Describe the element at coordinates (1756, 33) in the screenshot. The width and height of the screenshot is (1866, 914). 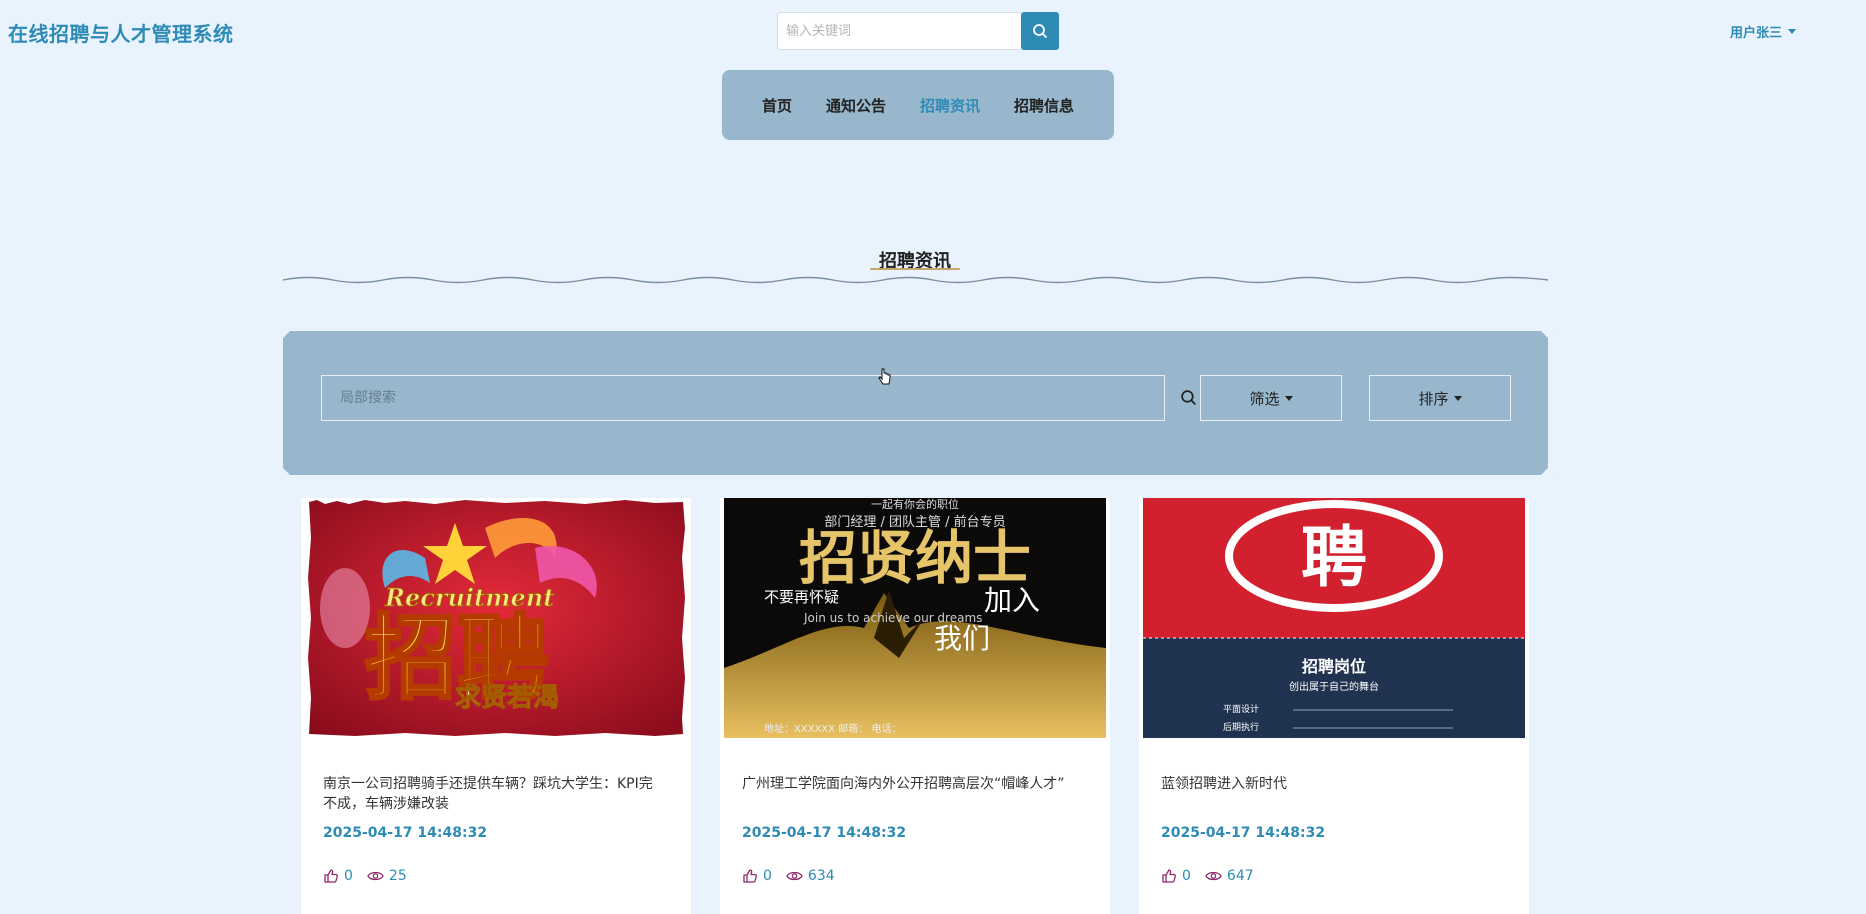
I see `user-label: 用户张三` at that location.